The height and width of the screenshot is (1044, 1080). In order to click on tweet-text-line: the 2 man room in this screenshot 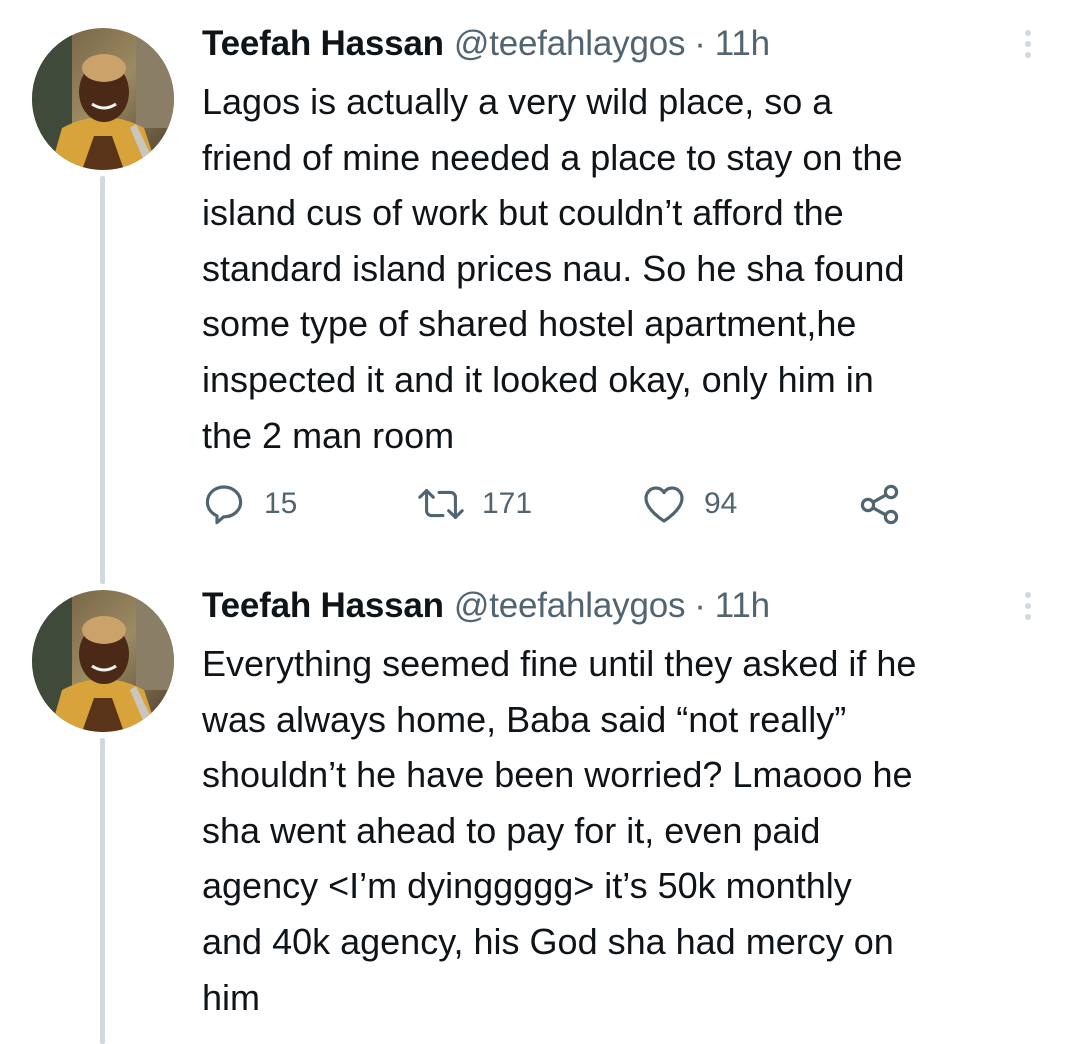, I will do `click(328, 435)`.